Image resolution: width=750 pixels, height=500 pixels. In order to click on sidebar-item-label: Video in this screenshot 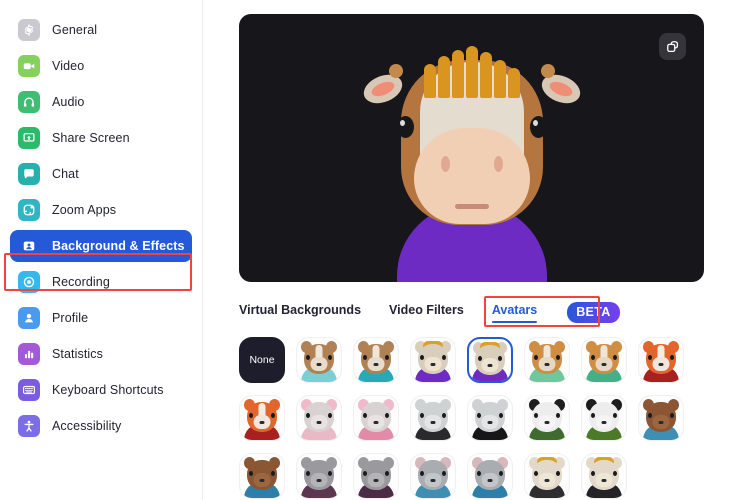, I will do `click(68, 66)`.